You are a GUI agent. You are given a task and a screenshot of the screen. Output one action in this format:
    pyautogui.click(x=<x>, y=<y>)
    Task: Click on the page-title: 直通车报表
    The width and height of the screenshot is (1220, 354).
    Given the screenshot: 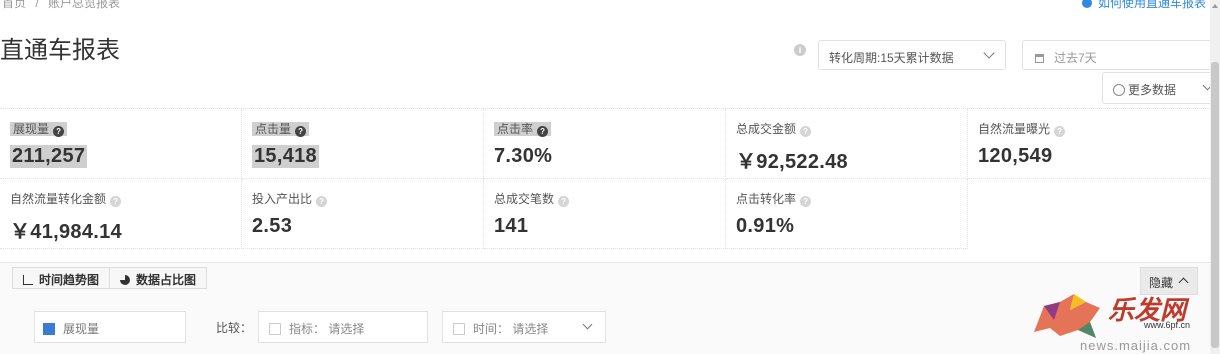 What is the action you would take?
    pyautogui.click(x=60, y=50)
    